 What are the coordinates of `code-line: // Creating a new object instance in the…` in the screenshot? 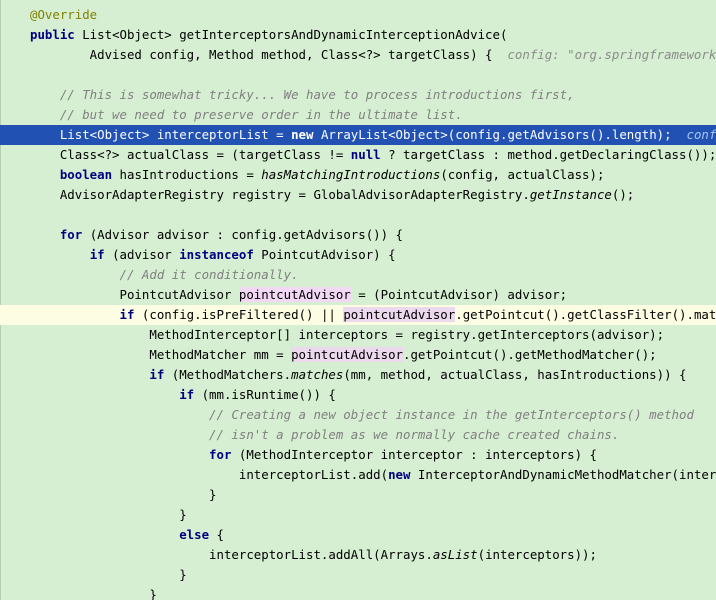 It's located at (358, 415).